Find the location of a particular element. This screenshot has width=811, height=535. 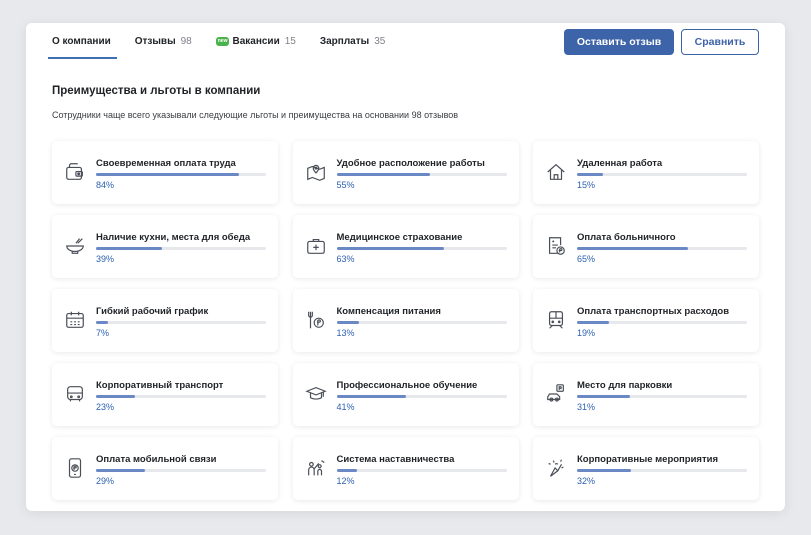

benefit-label: Компенсация питания is located at coordinates (388, 311).